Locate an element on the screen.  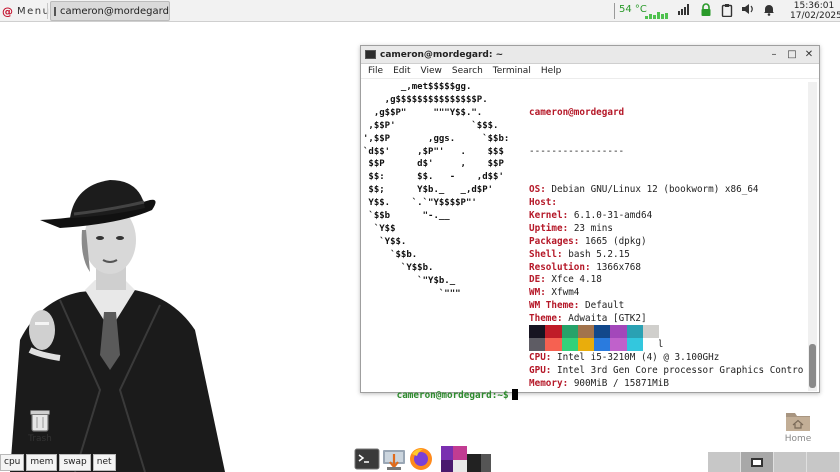
network-icon is located at coordinates (684, 11).